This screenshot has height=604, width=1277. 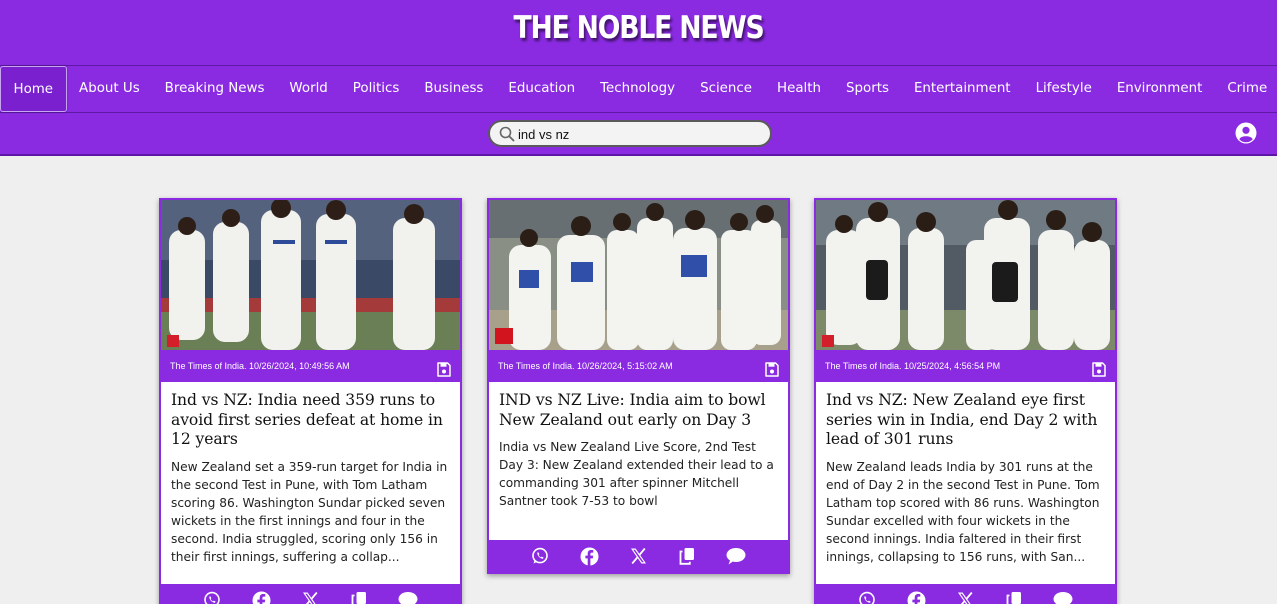 I want to click on user-circle-icon, so click(x=1246, y=135).